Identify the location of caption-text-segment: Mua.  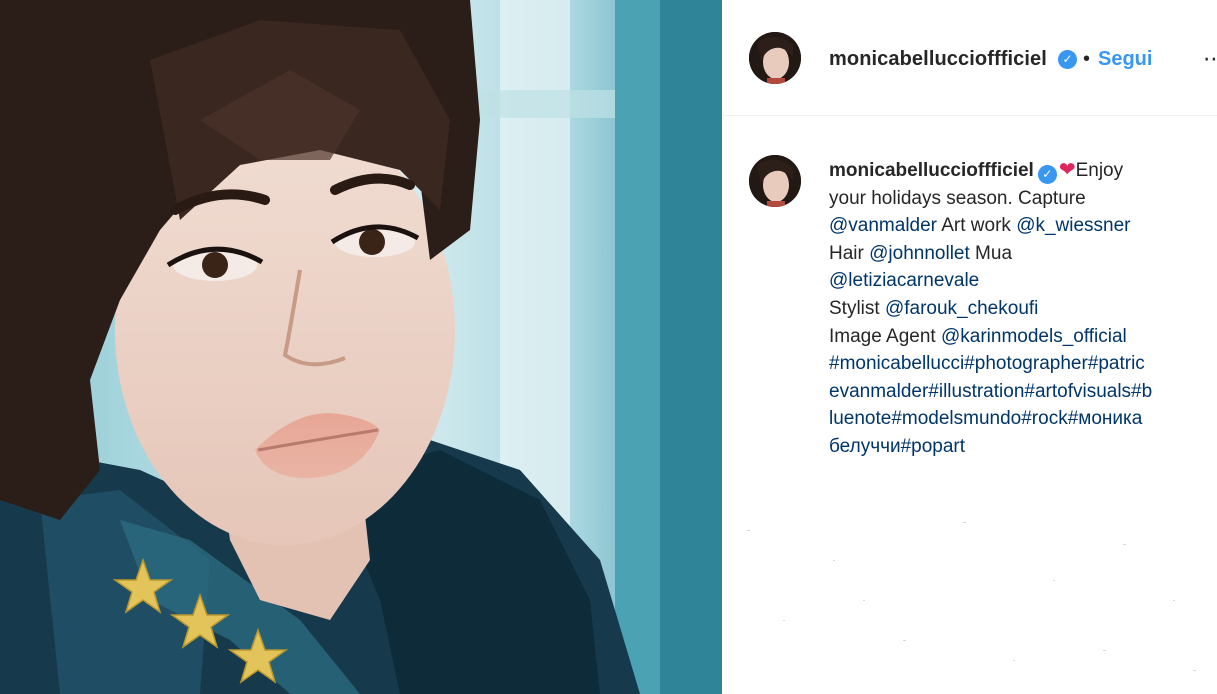
(991, 253).